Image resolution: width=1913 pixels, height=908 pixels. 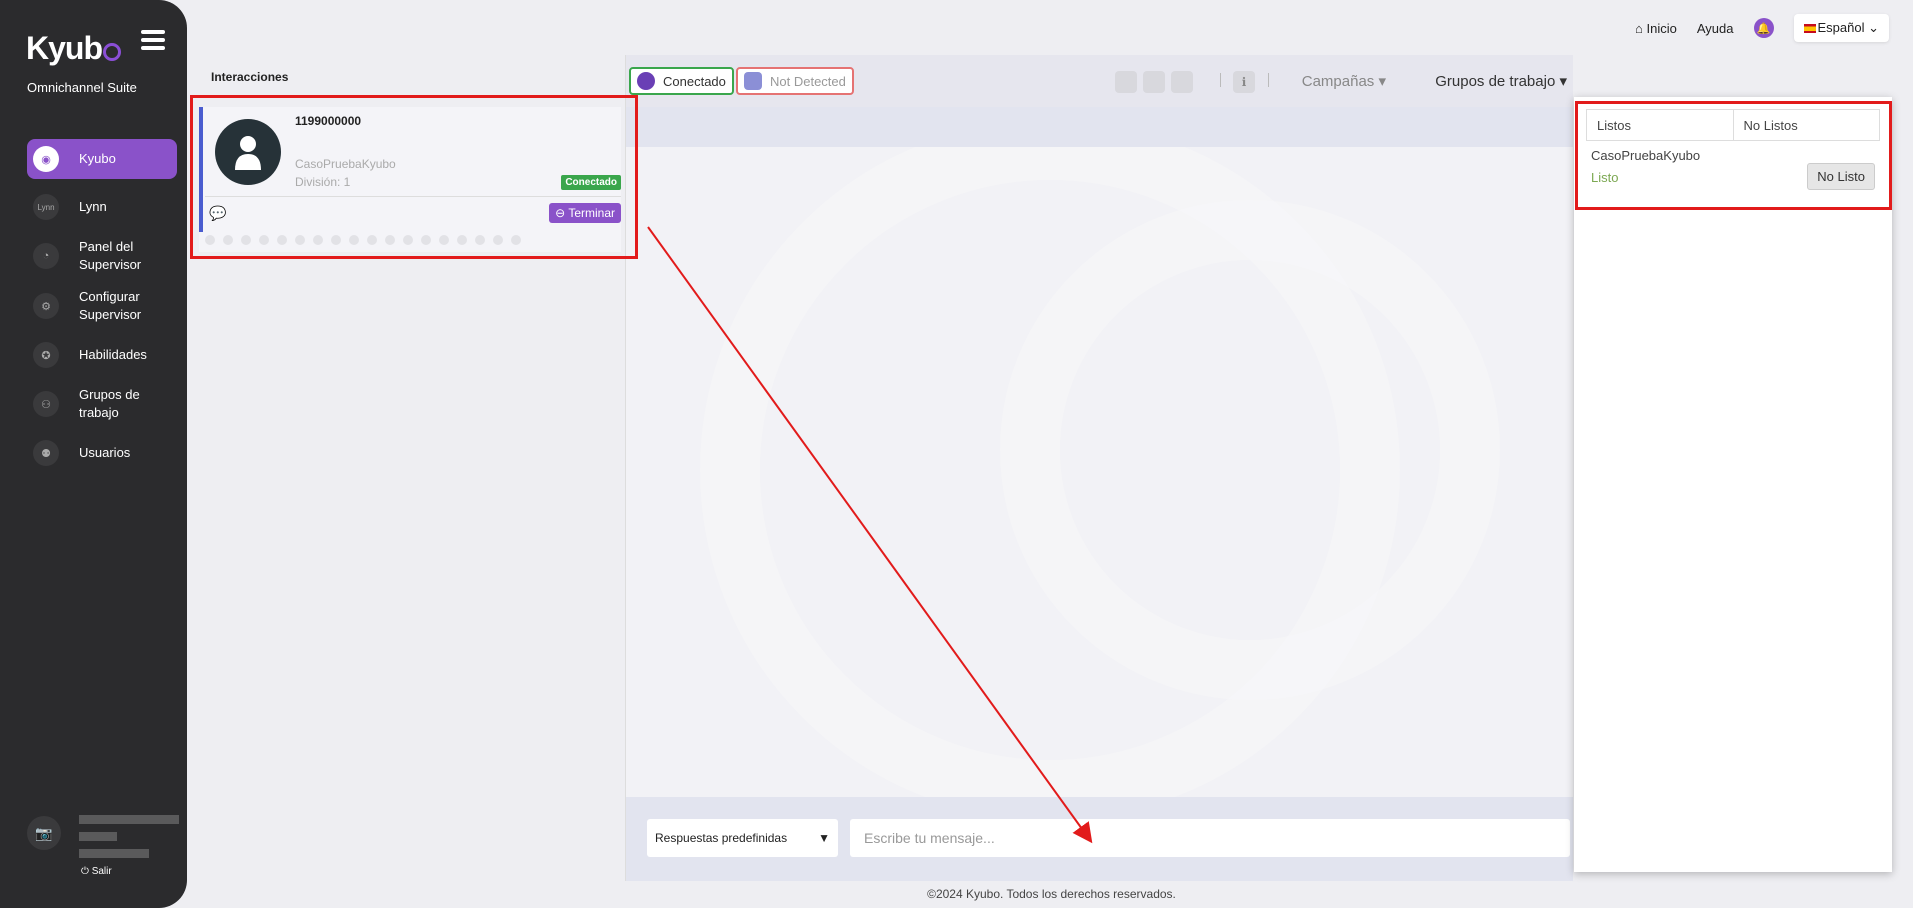 I want to click on group-icon: ⚇, so click(x=46, y=404).